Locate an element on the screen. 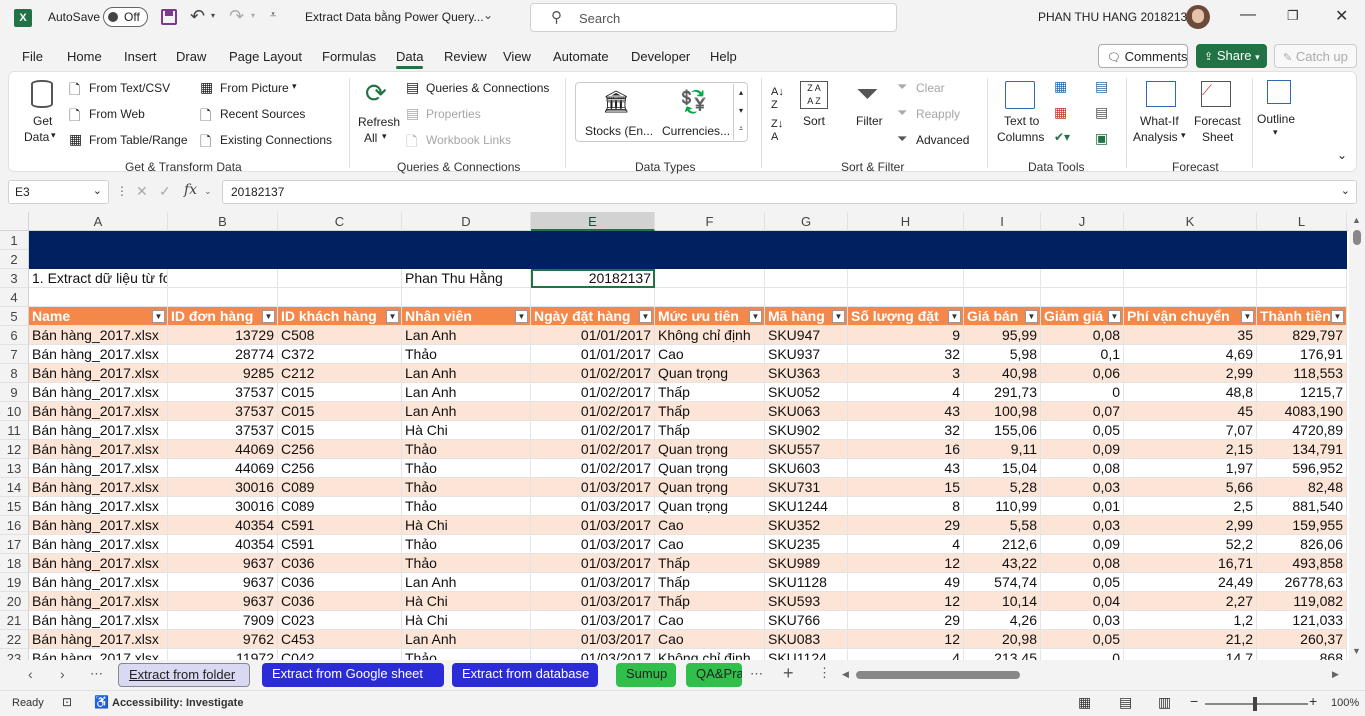 Image resolution: width=1365 pixels, height=716 pixels. table-cell: C591 is located at coordinates (340, 525).